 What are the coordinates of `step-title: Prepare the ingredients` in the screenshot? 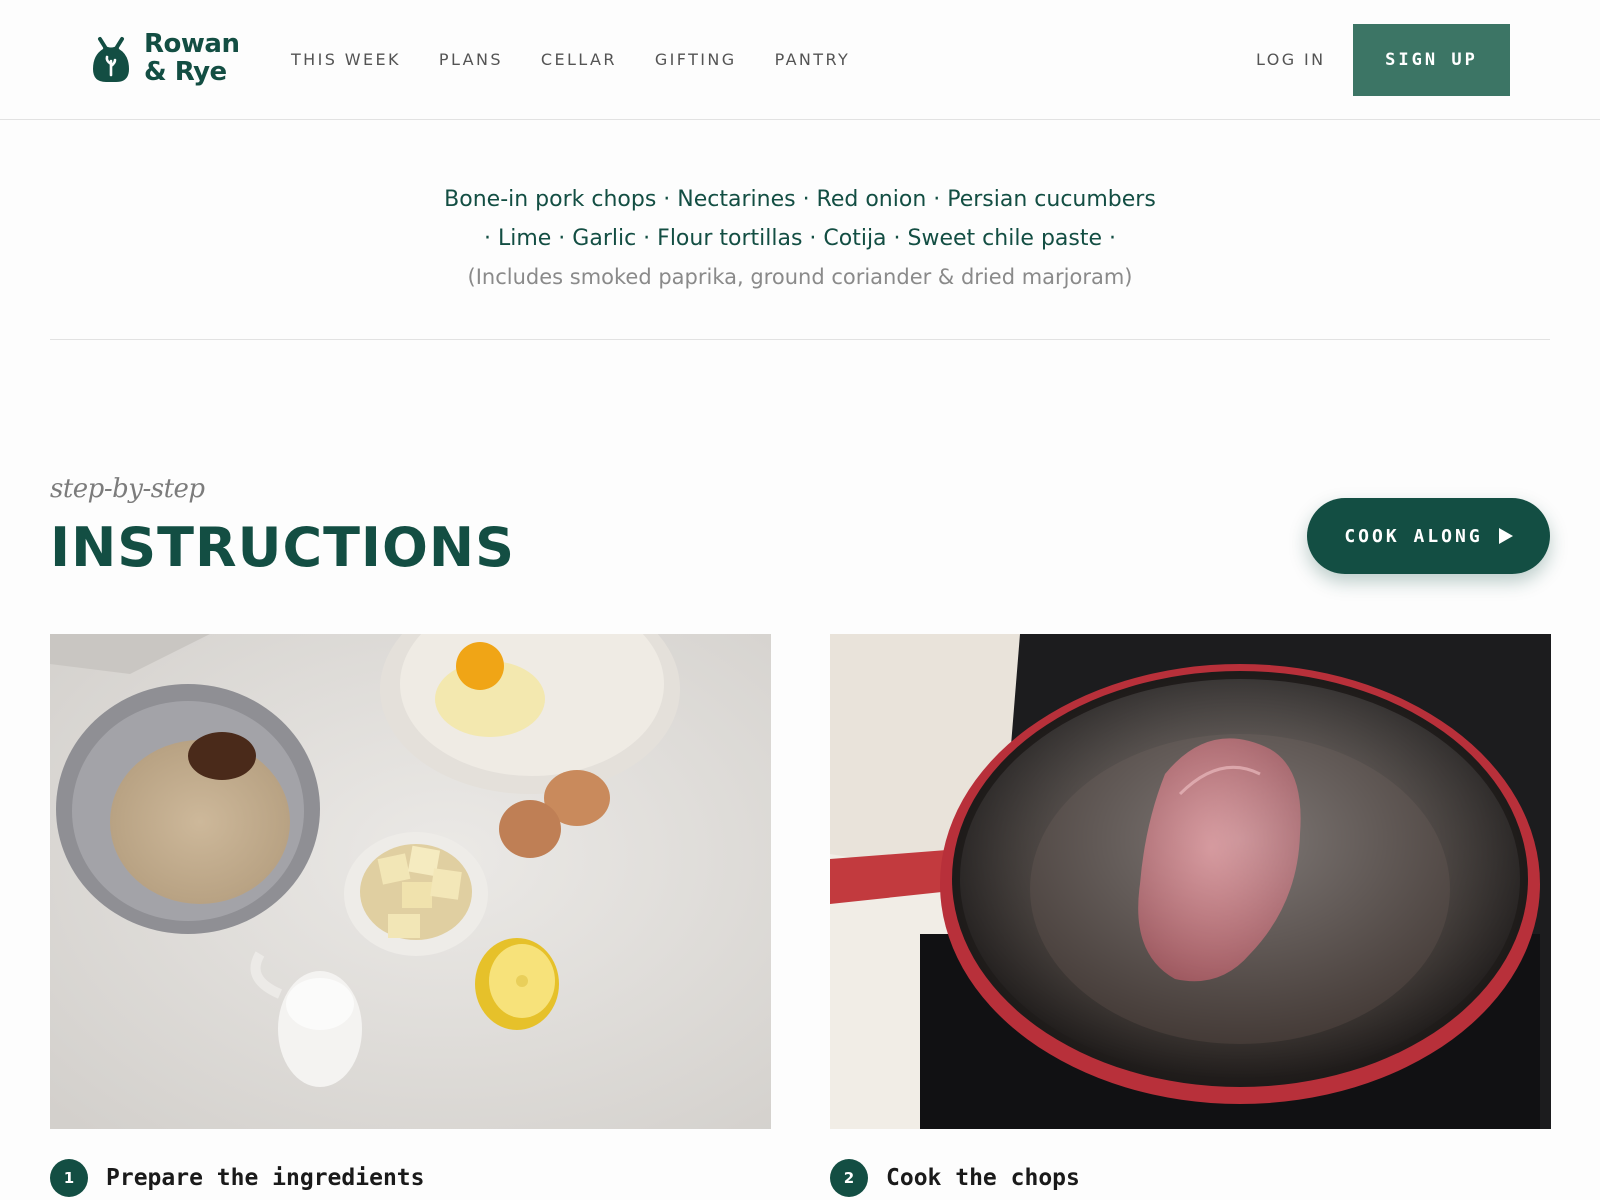 It's located at (265, 1178).